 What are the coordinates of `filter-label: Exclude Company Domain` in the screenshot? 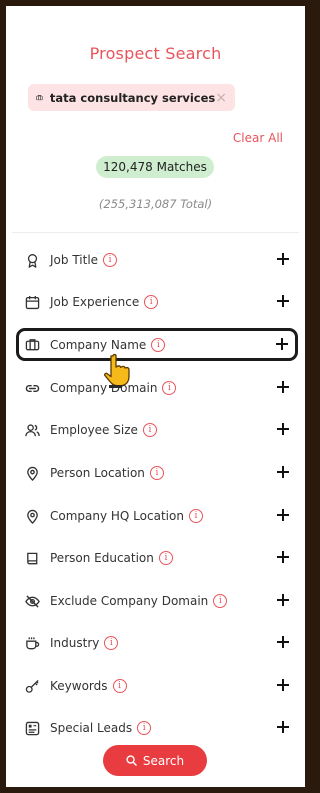 It's located at (129, 601).